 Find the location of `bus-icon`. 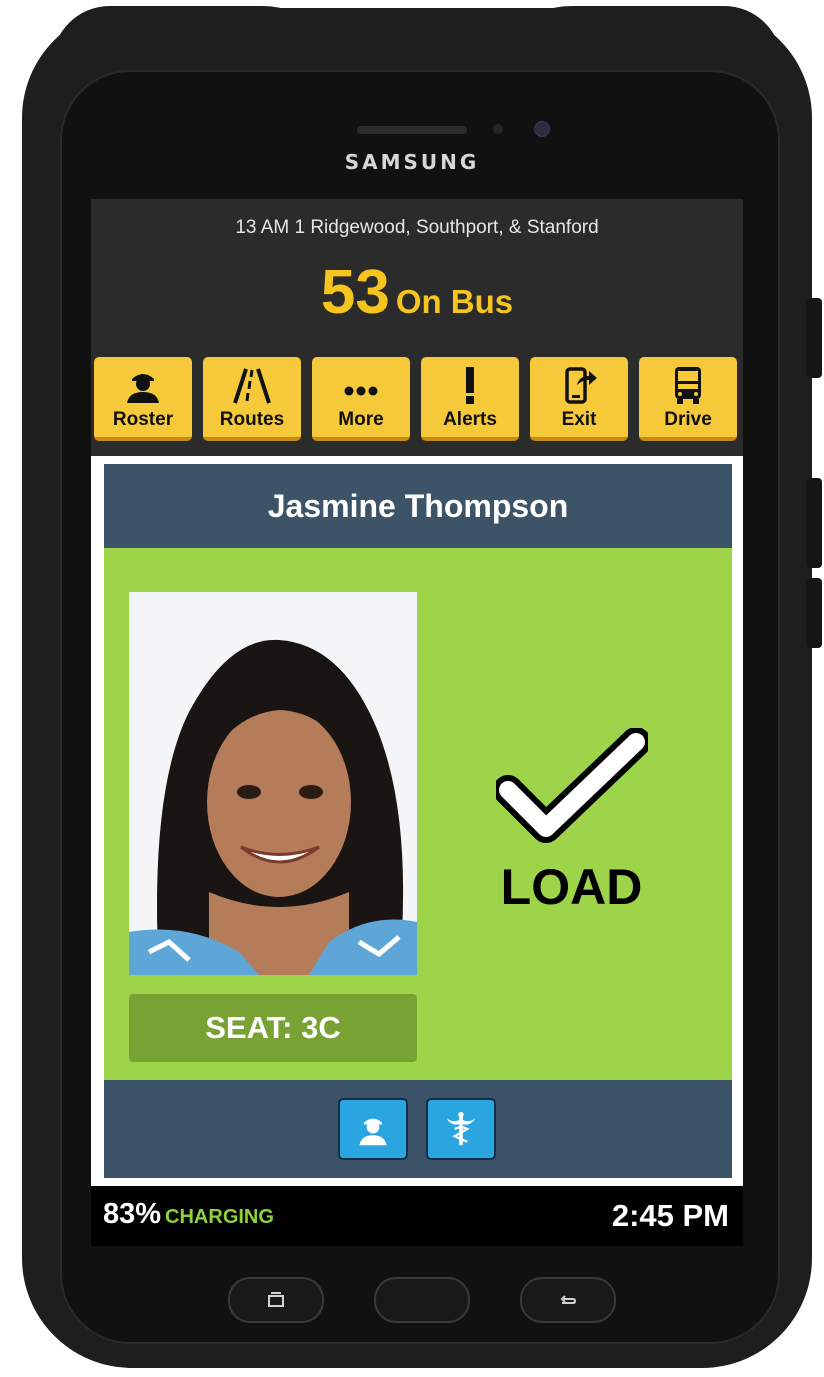

bus-icon is located at coordinates (688, 385).